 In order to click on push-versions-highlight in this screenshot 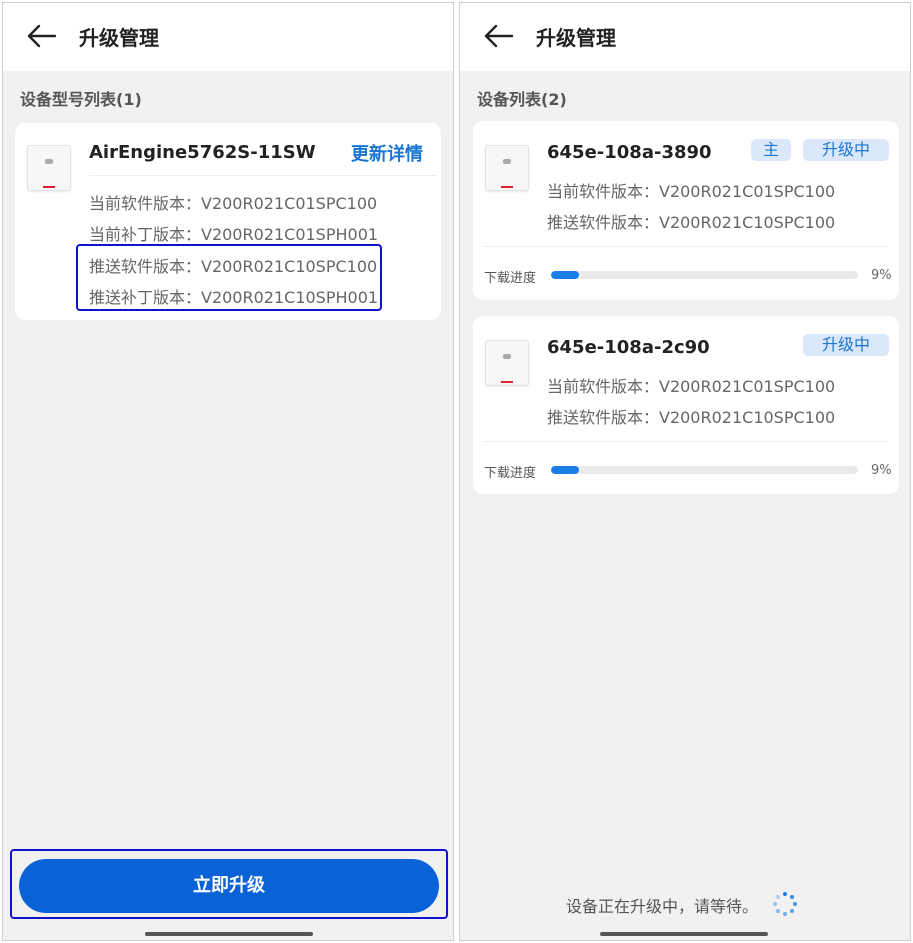, I will do `click(229, 277)`.